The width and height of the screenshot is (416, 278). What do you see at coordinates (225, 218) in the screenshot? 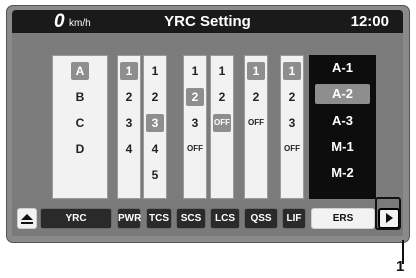
I see `lcs-button: LCS` at bounding box center [225, 218].